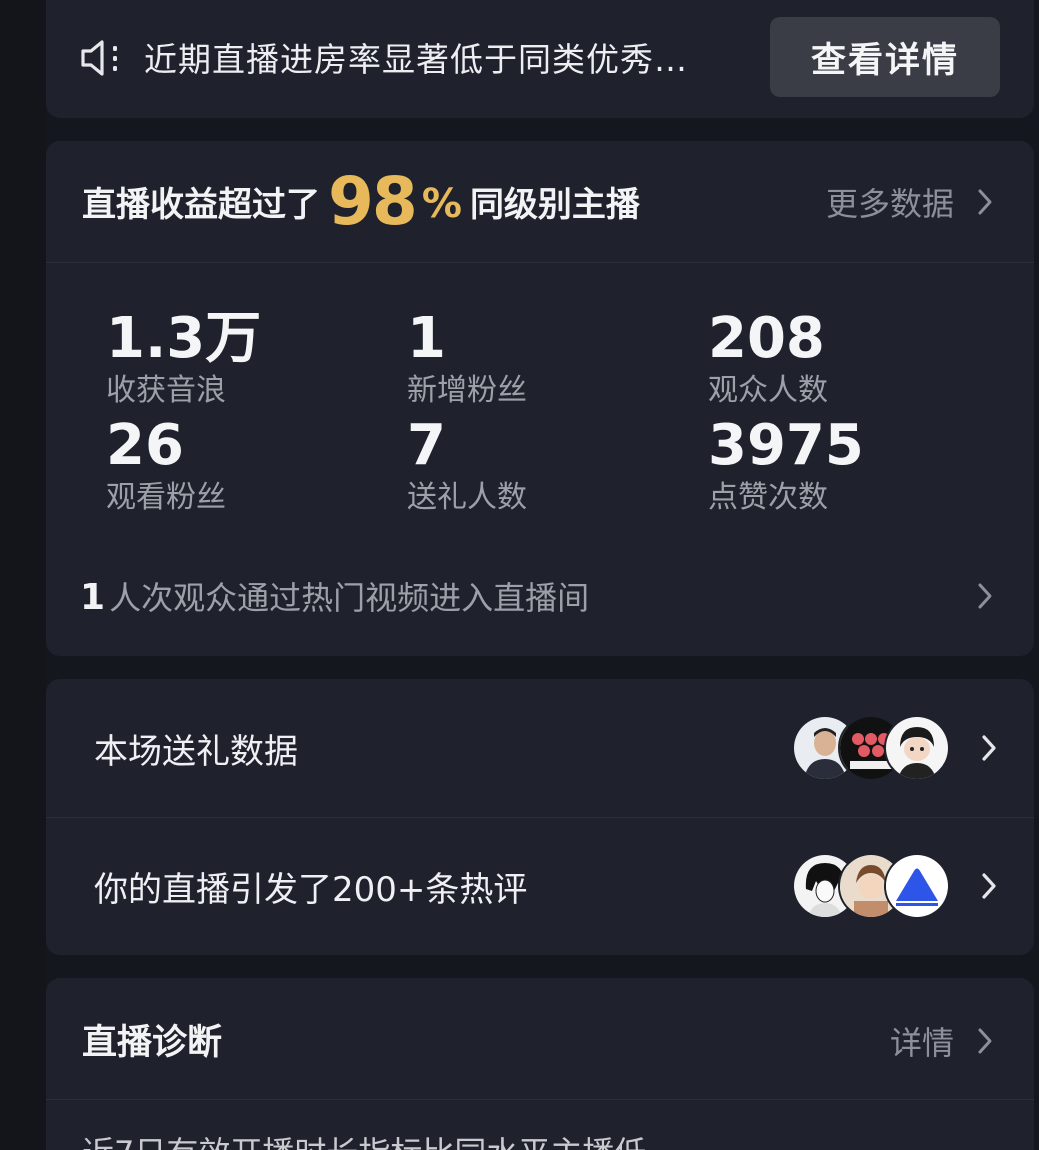  Describe the element at coordinates (441, 204) in the screenshot. I see `percent-sign: %` at that location.